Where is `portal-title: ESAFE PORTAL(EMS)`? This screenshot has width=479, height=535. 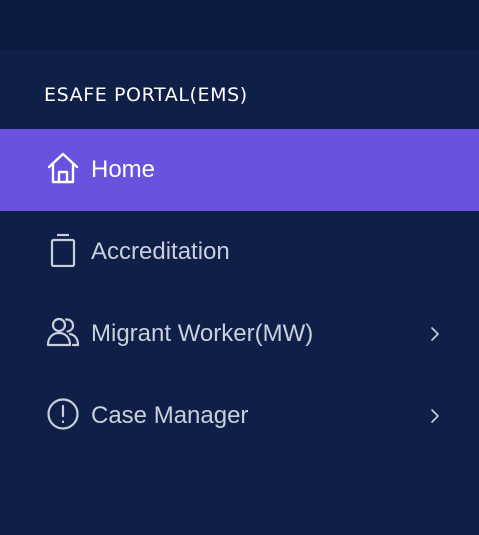 portal-title: ESAFE PORTAL(EMS) is located at coordinates (146, 95).